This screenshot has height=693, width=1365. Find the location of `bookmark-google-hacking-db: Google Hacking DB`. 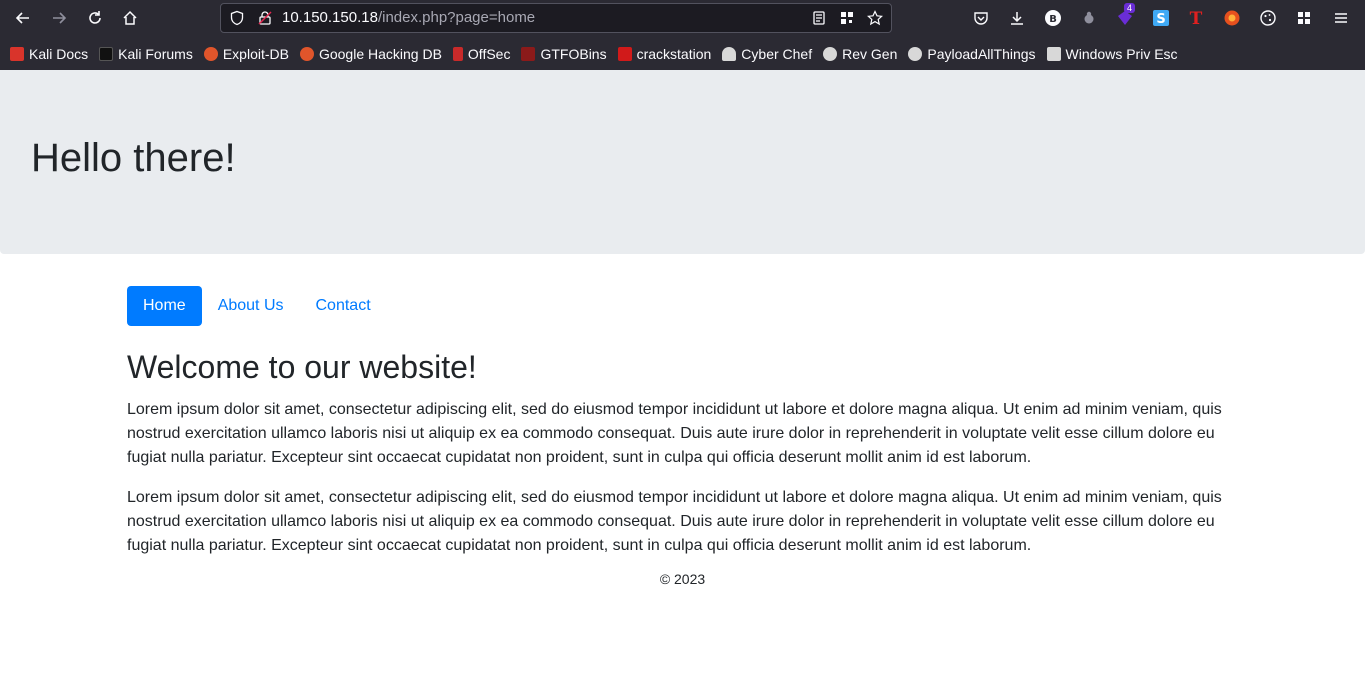

bookmark-google-hacking-db: Google Hacking DB is located at coordinates (370, 54).